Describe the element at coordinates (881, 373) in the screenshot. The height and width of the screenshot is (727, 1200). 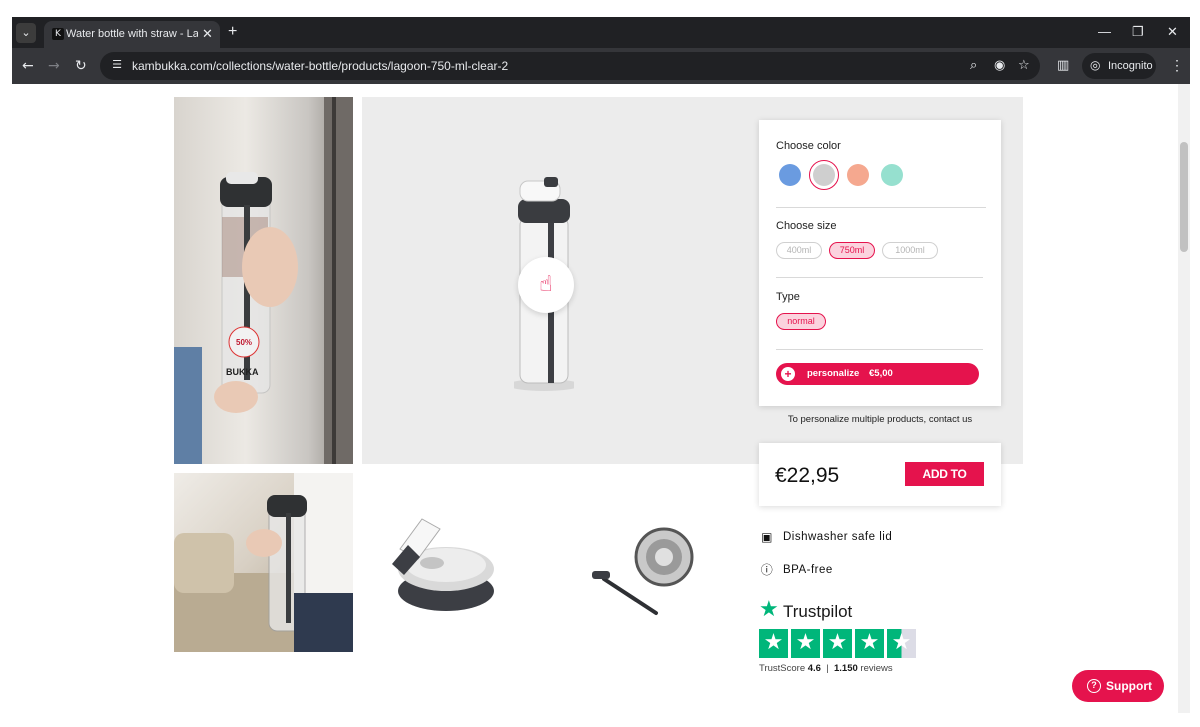
I see `personalize-price: €5,00` at that location.